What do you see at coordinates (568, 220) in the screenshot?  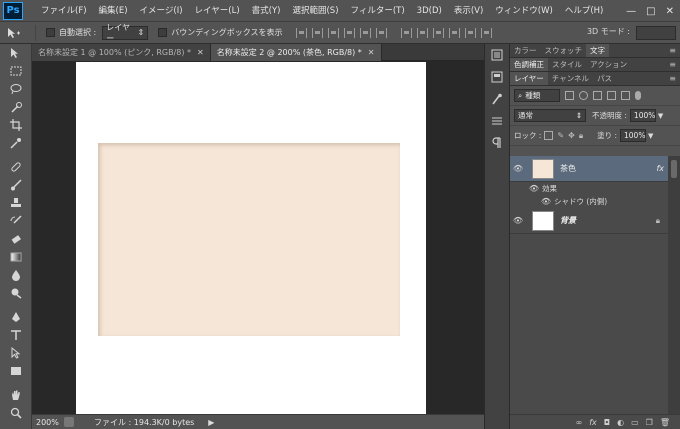 I see `layer-name: 背景` at bounding box center [568, 220].